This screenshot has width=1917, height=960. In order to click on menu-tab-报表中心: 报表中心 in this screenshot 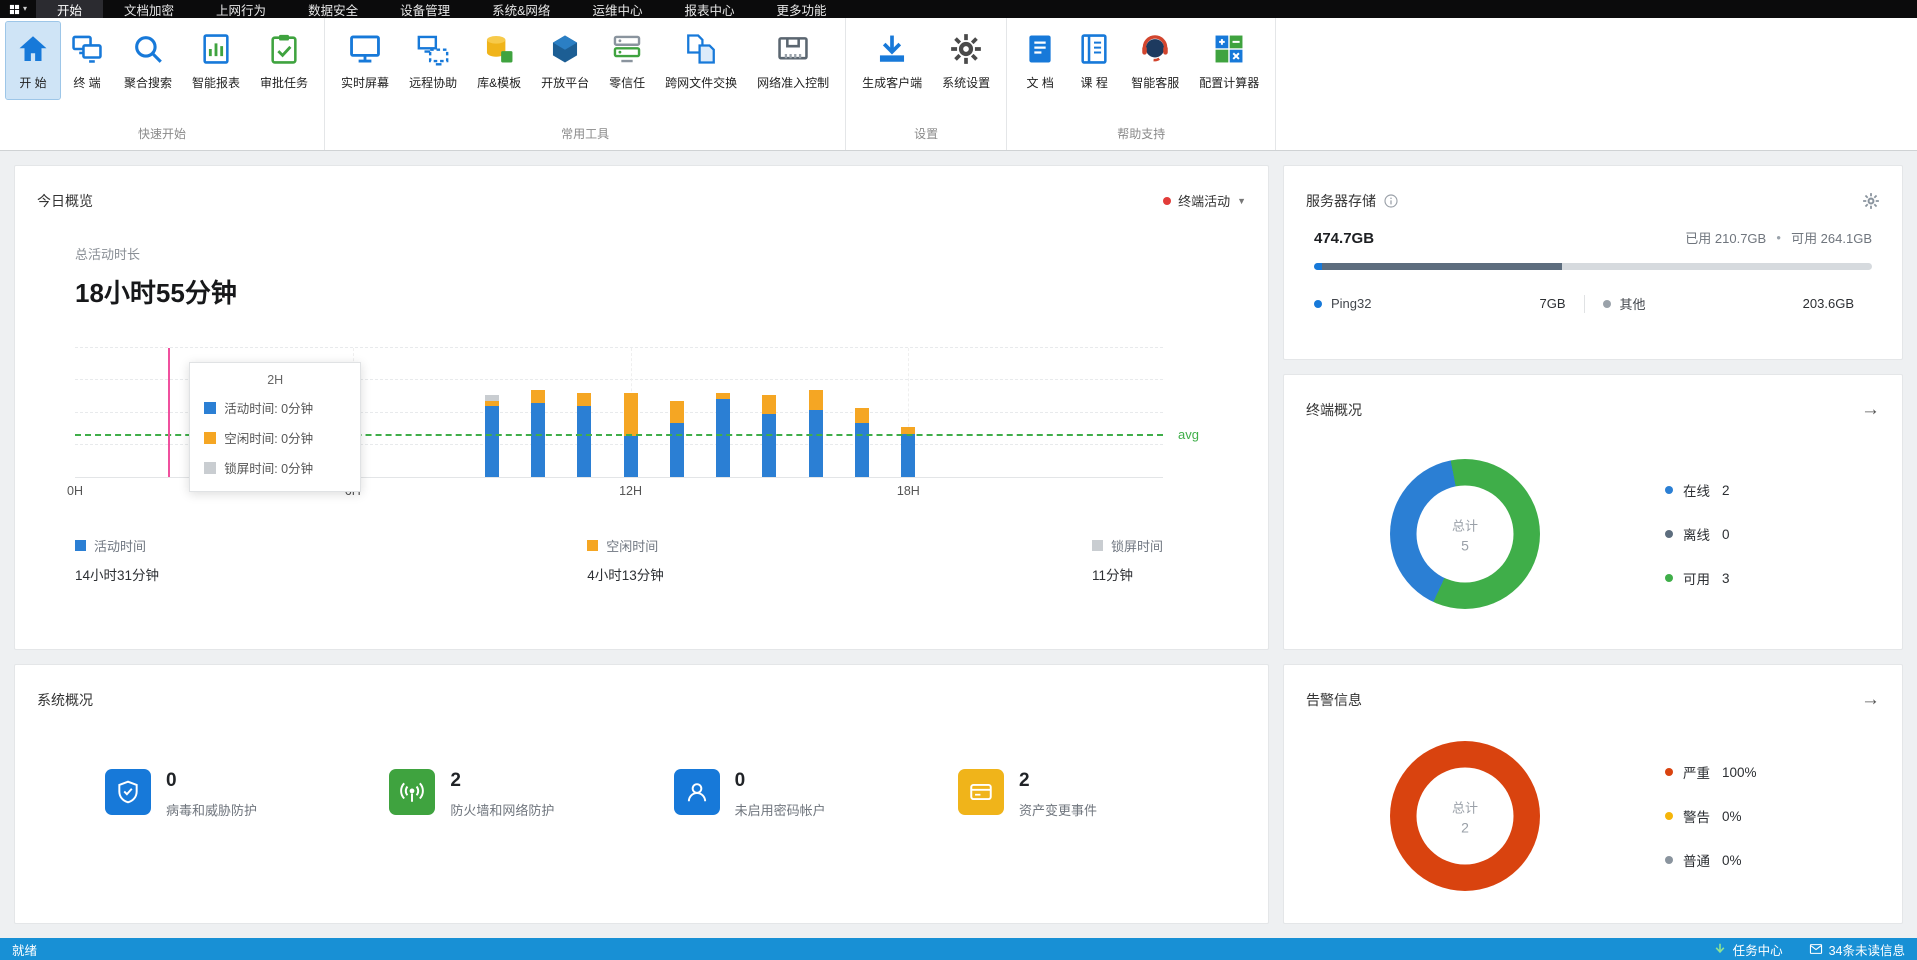, I will do `click(709, 9)`.